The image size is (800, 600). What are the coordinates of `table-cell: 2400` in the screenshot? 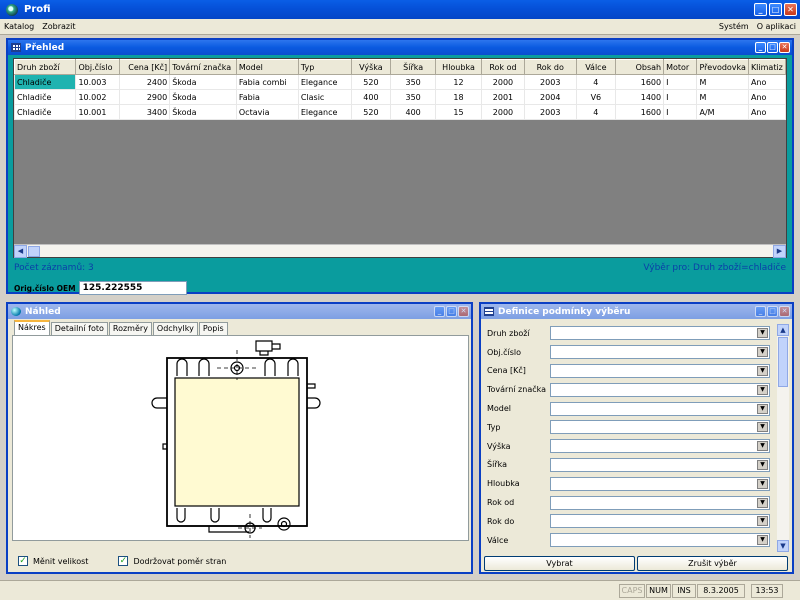 It's located at (144, 82).